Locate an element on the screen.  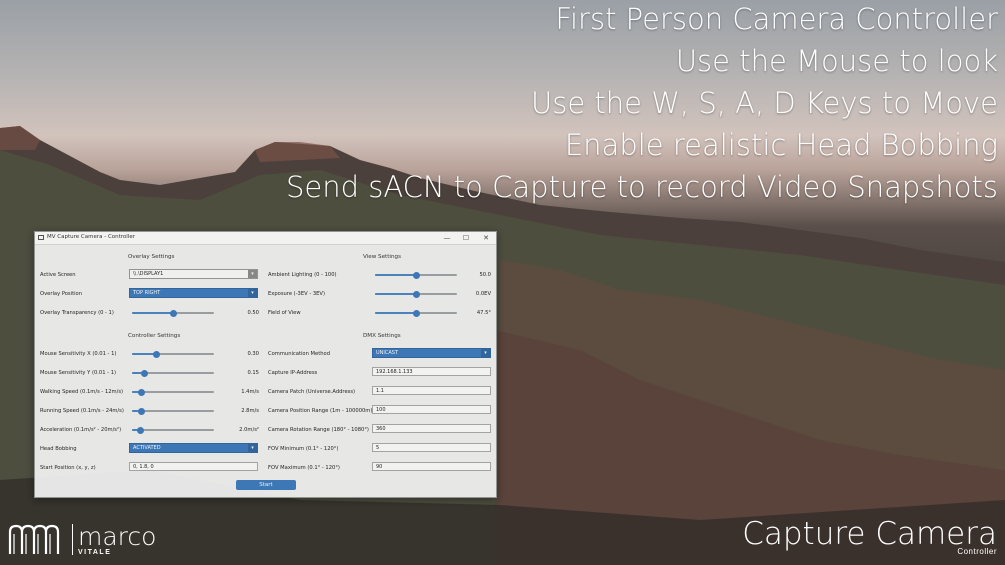
slider-label: Mouse Sensitivity Y (0.01 - 1) is located at coordinates (78, 373).